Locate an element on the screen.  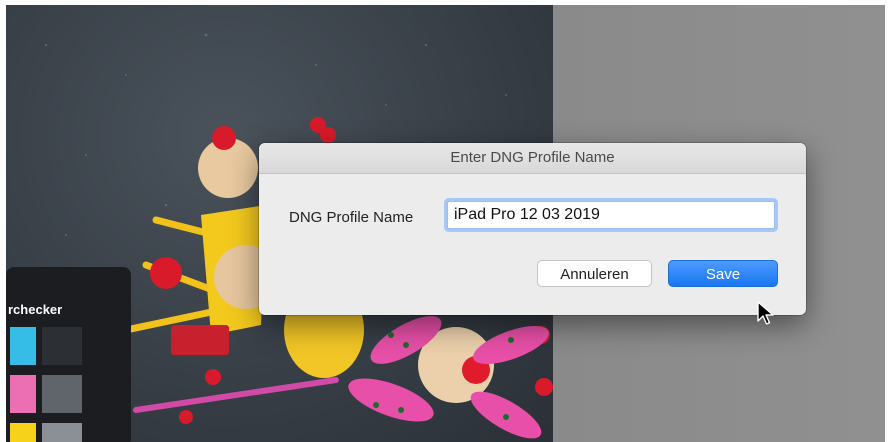
colorchecker-label: rchecker is located at coordinates (35, 309).